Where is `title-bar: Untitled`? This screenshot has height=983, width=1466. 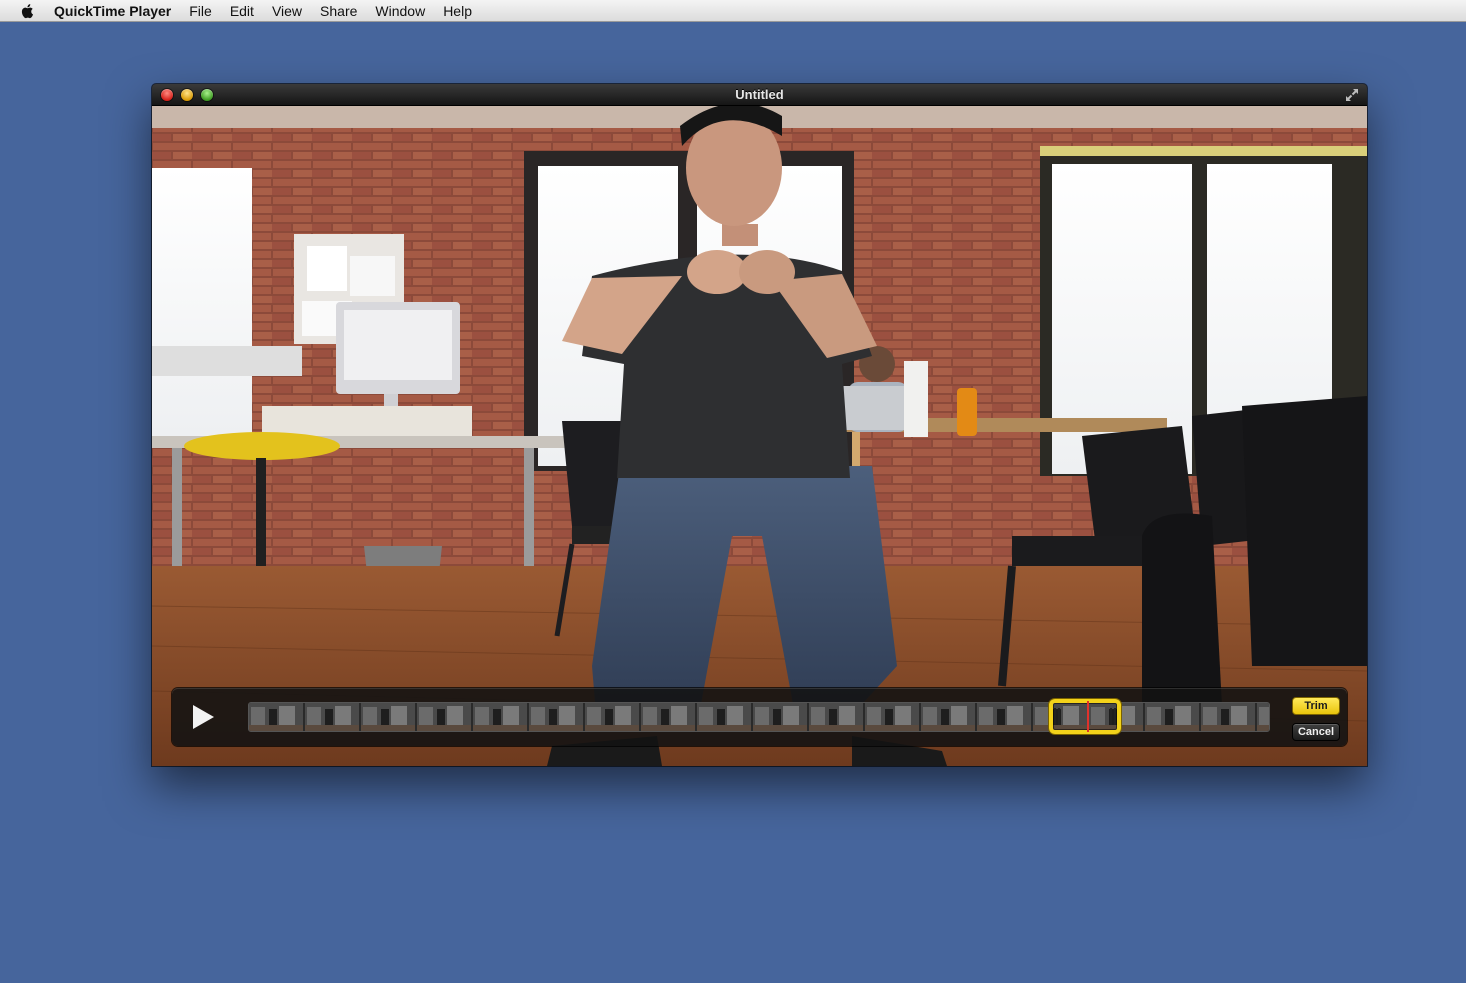 title-bar: Untitled is located at coordinates (759, 95).